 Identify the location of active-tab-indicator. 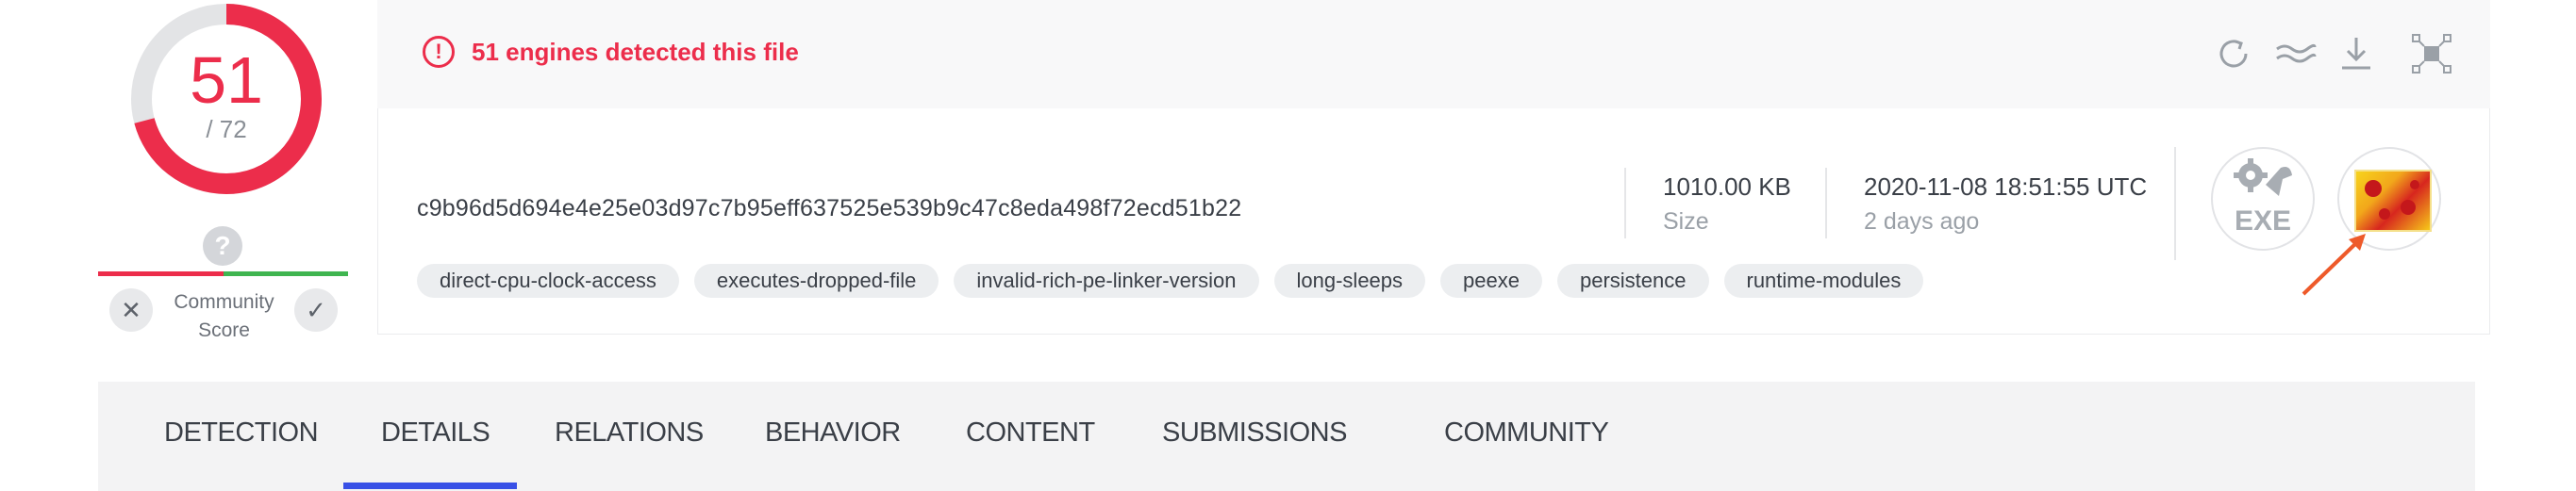
(430, 486).